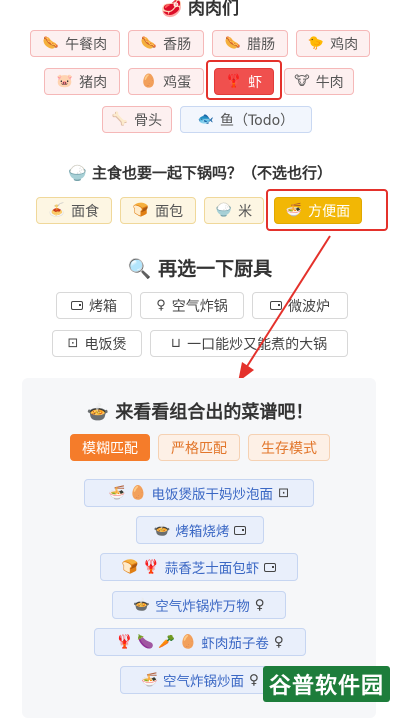  Describe the element at coordinates (326, 684) in the screenshot. I see `watermark-logo: 谷普软件园` at that location.